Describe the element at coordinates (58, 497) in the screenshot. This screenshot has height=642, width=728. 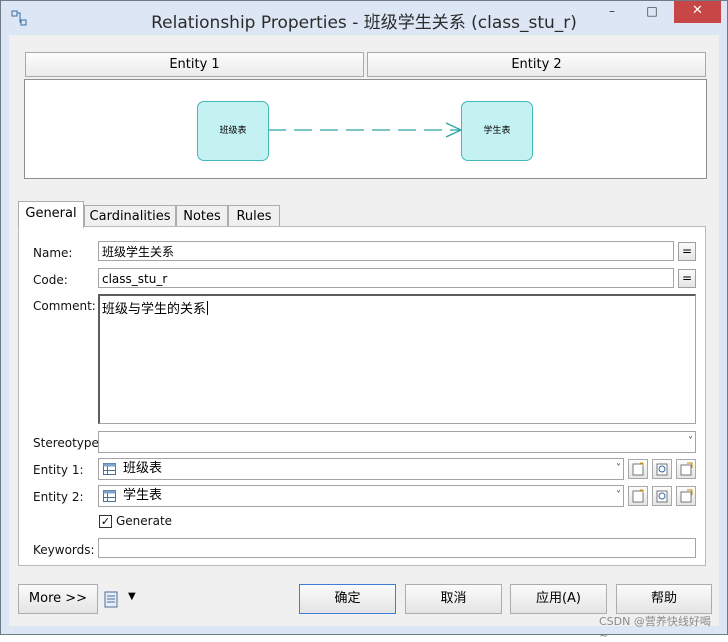
I see `entity2-label: Entity 2:` at that location.